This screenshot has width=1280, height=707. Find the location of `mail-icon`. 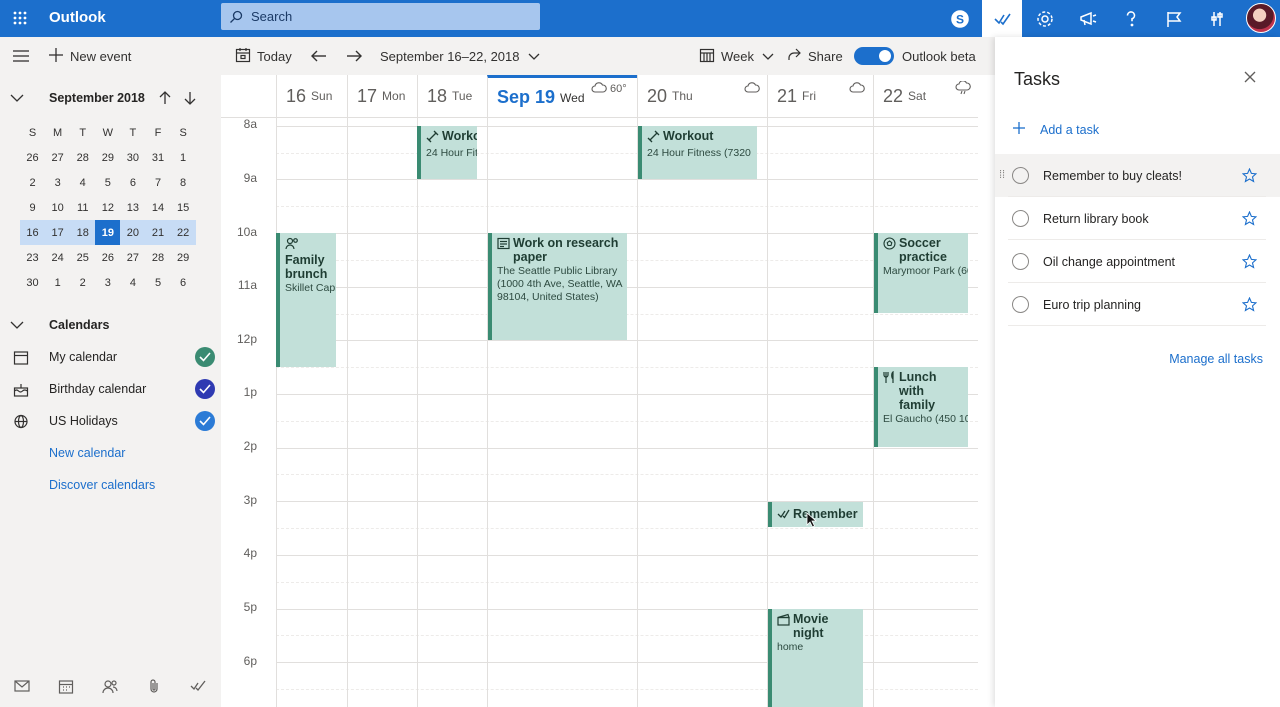

mail-icon is located at coordinates (22, 686).